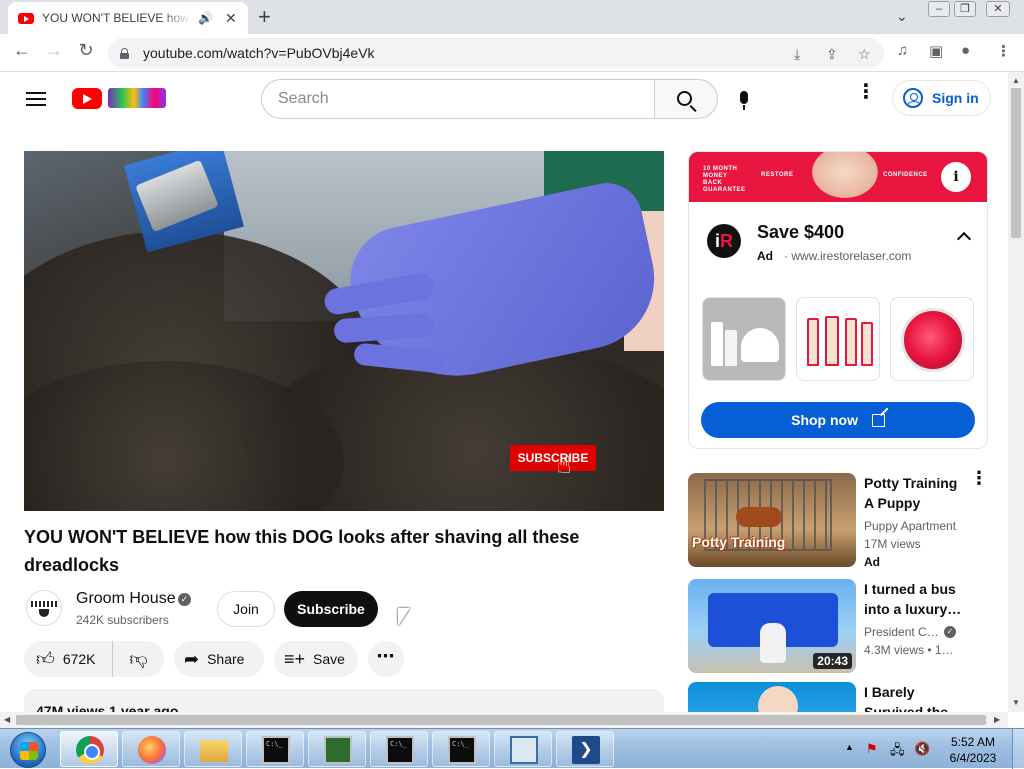 Image resolution: width=1024 pixels, height=769 pixels. I want to click on thumbs-down-icon: 👎︎, so click(138, 659).